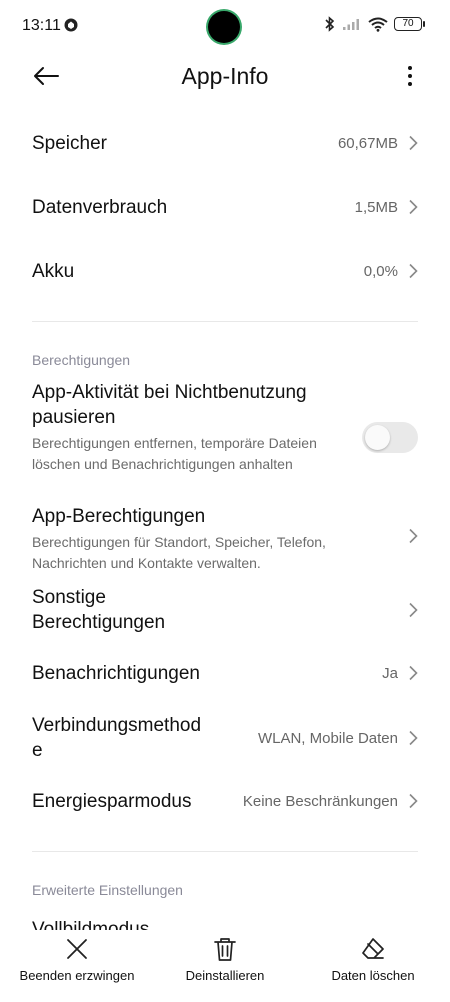 This screenshot has height=1002, width=450. Describe the element at coordinates (81, 360) in the screenshot. I see `permissions-section-header: Berechtigungen` at that location.